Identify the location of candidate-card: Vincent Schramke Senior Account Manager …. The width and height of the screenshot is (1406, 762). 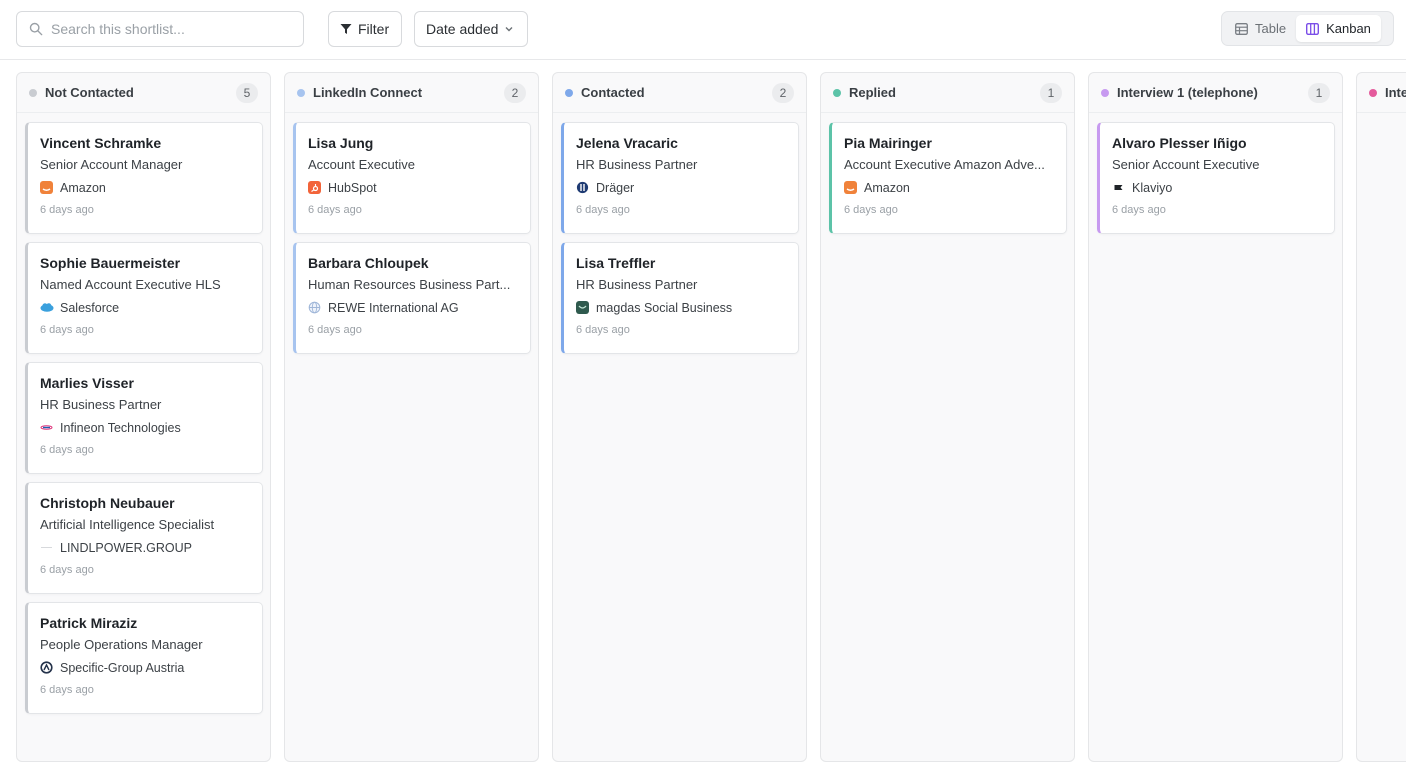
(144, 178).